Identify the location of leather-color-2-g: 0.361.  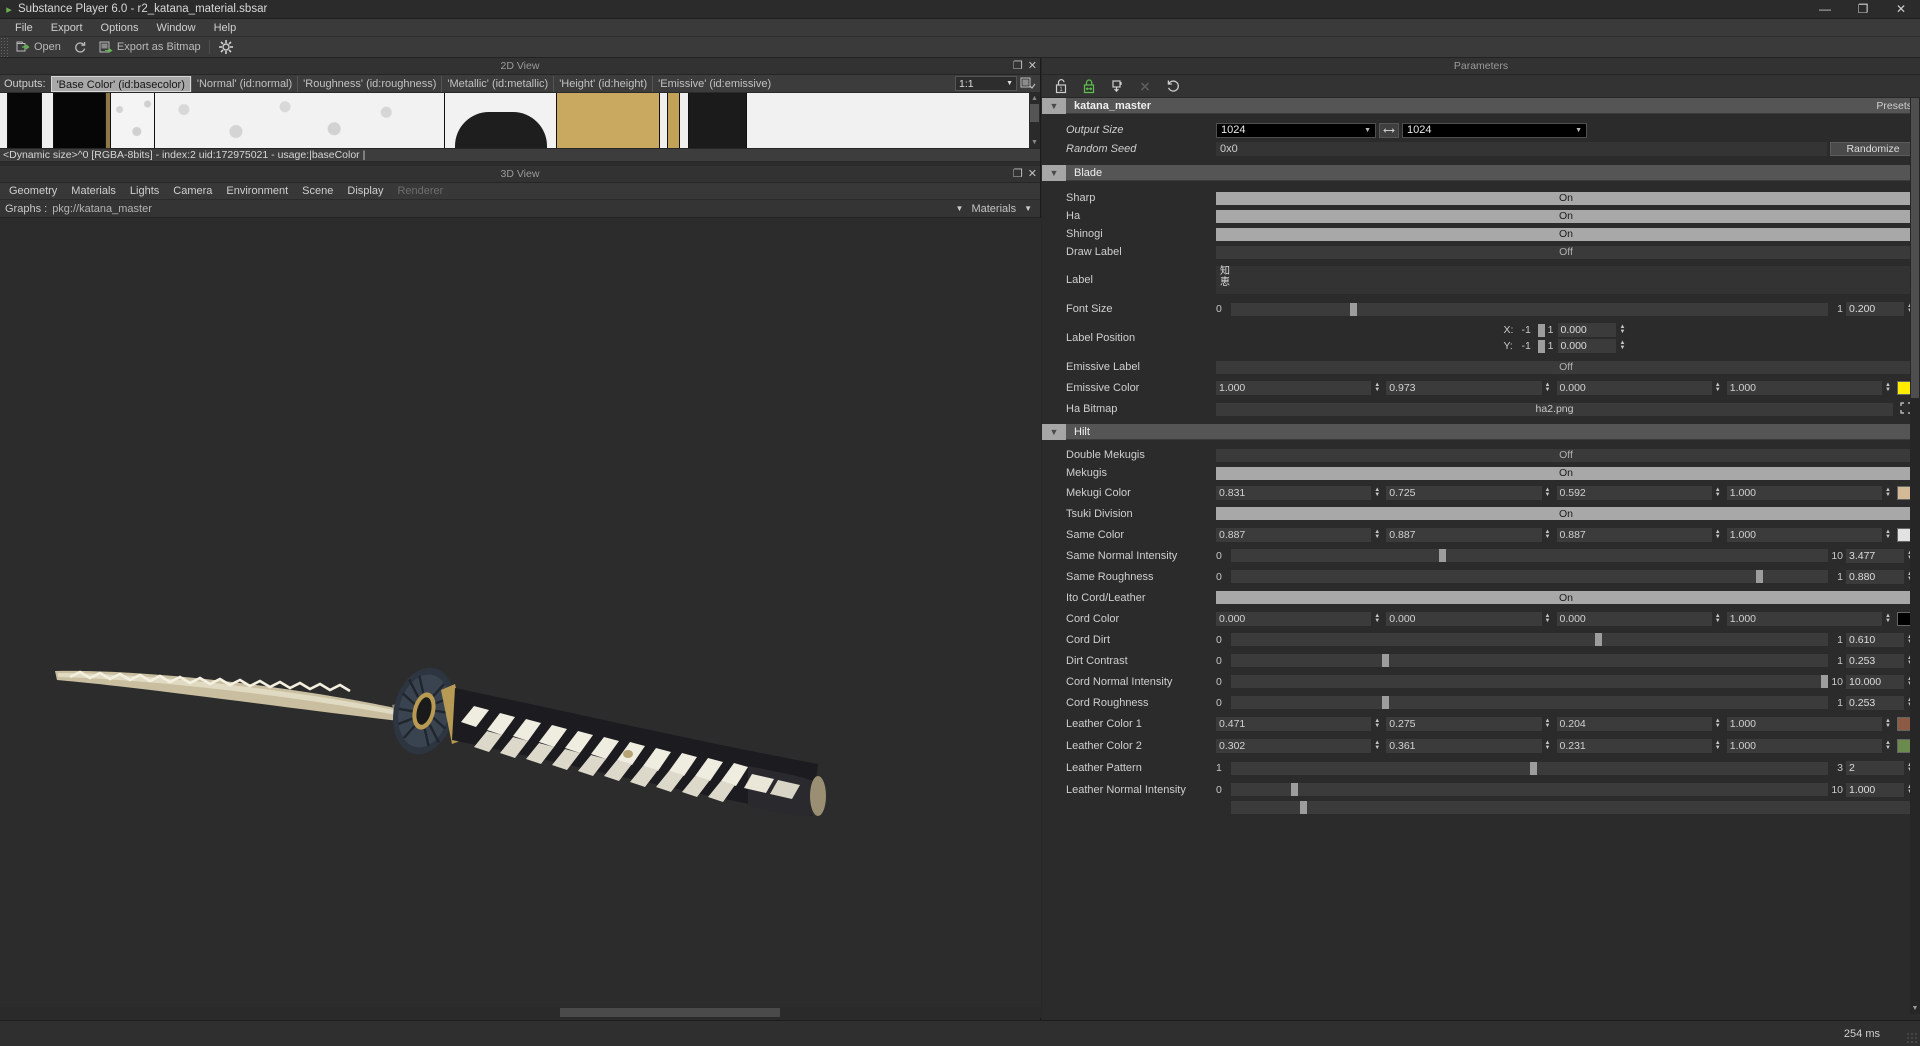
(1464, 746).